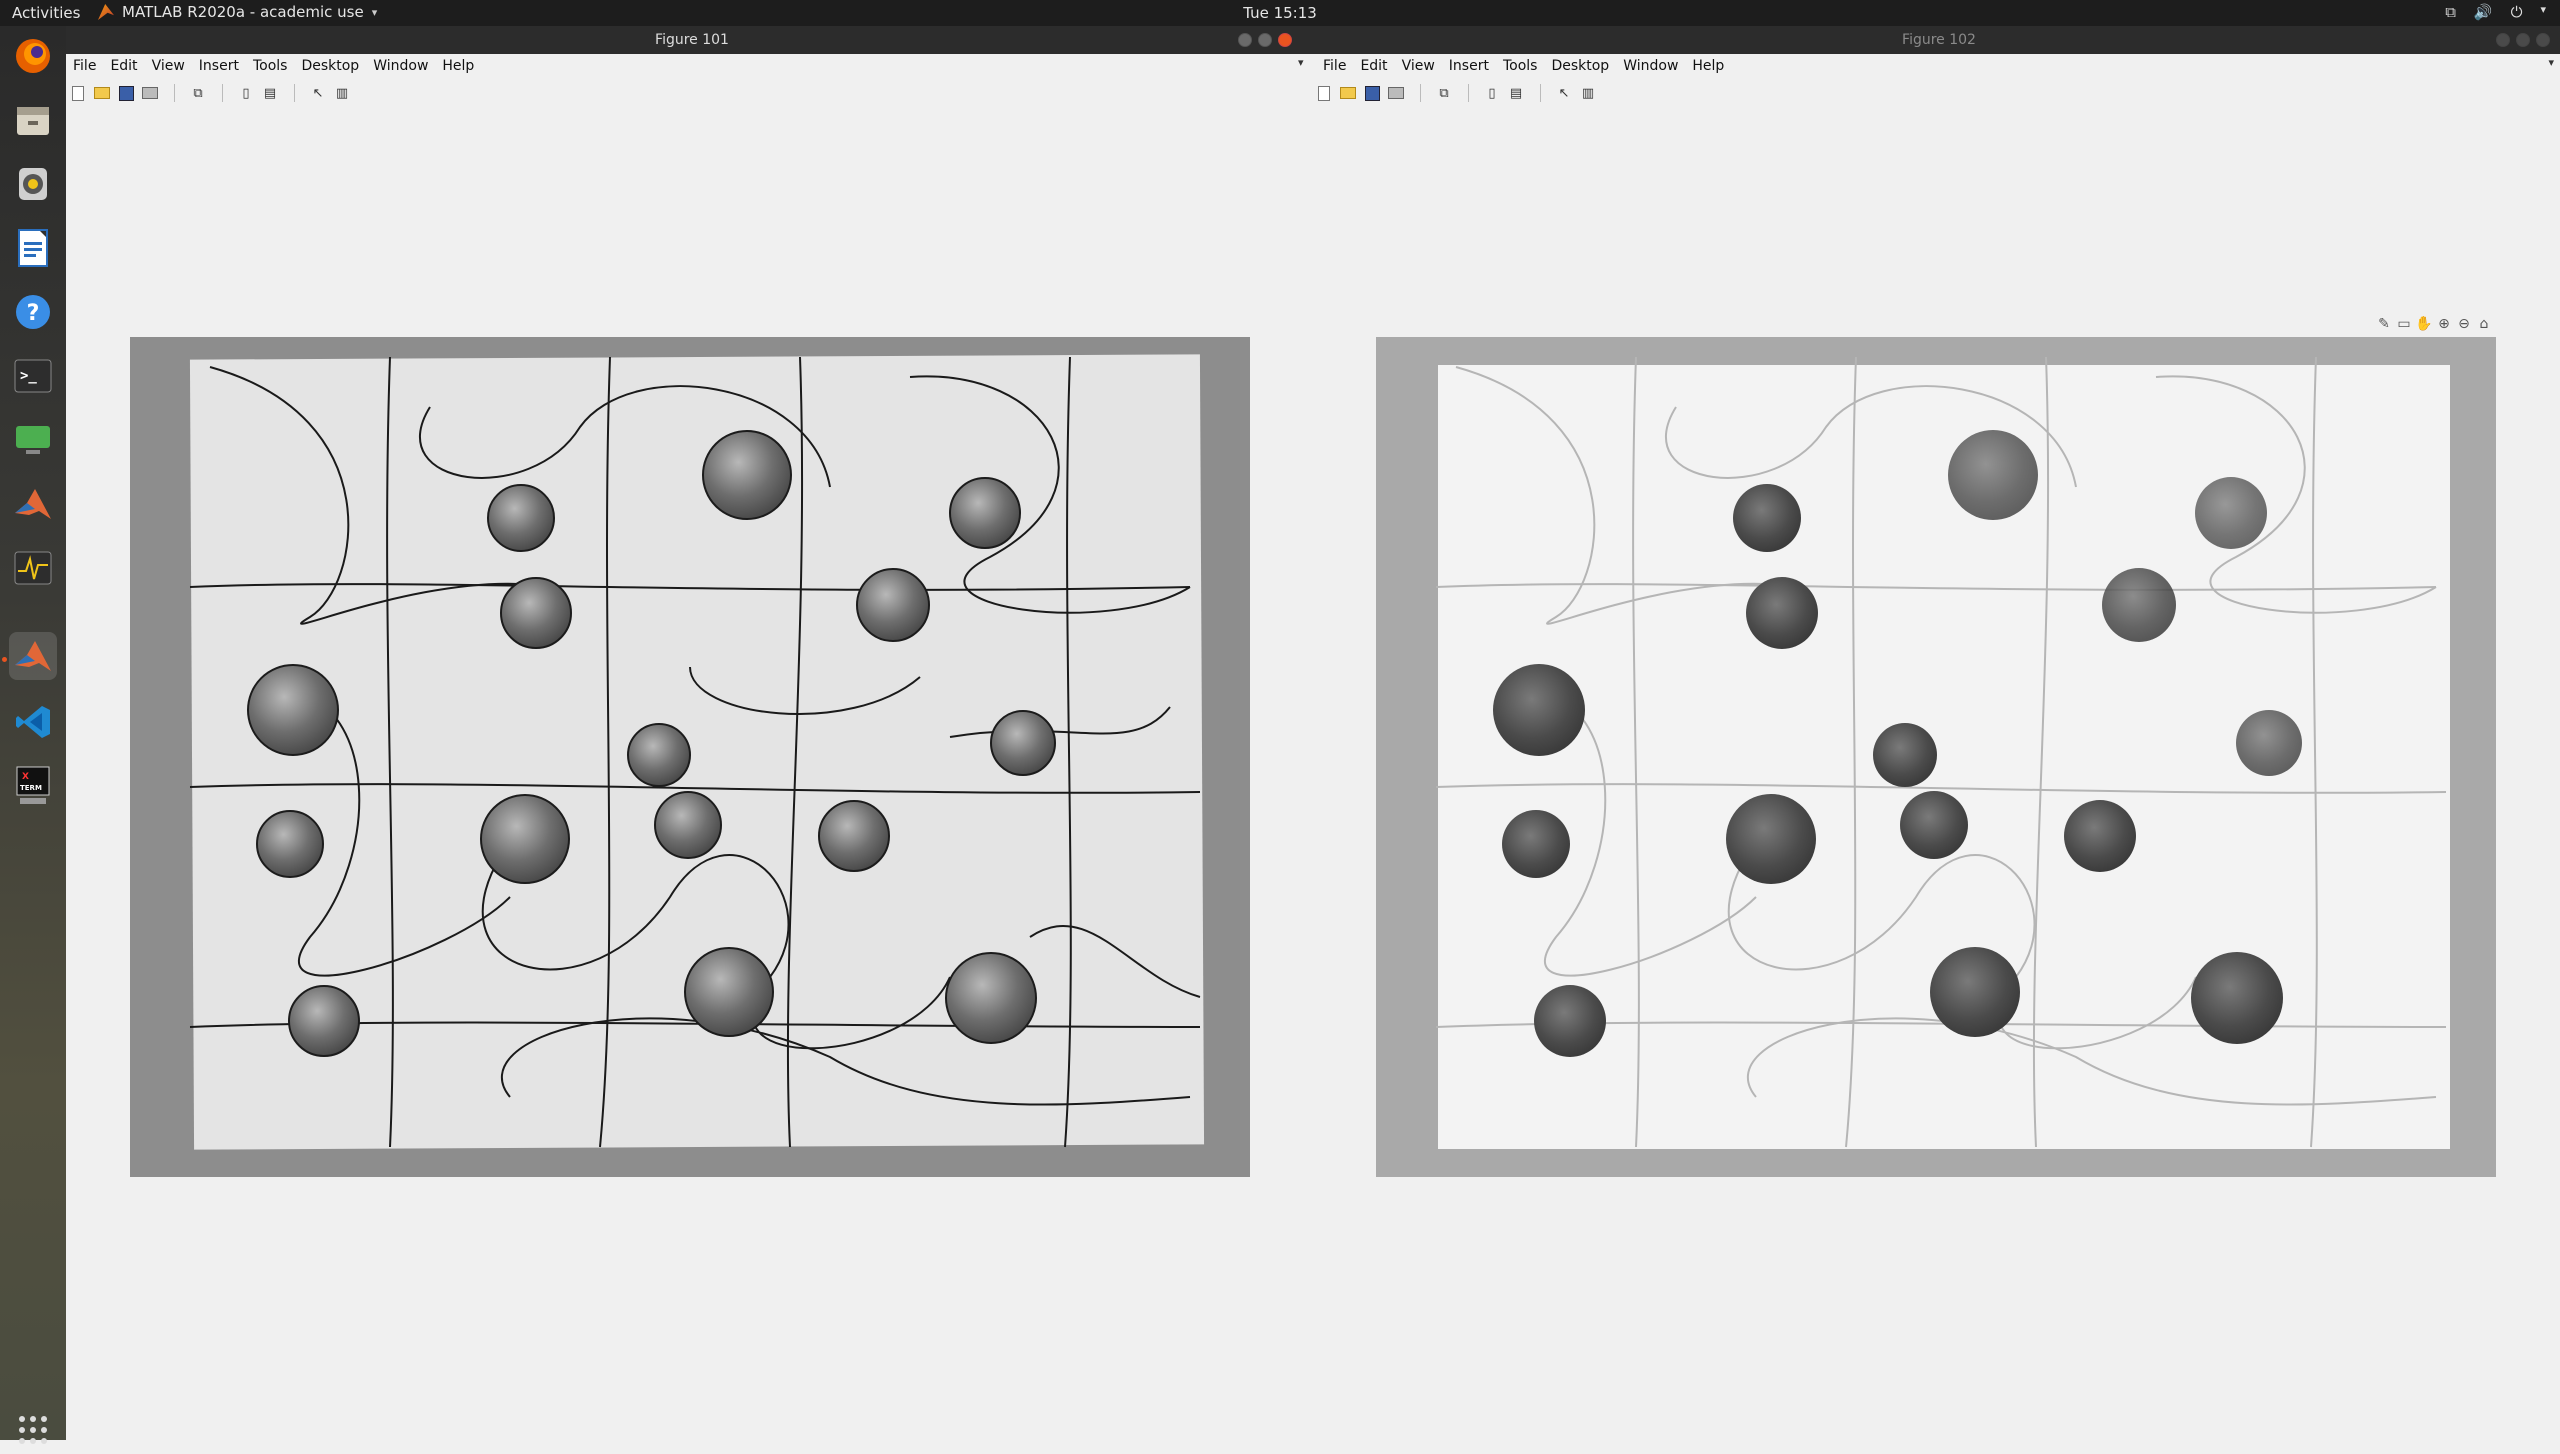 The image size is (2560, 1454). I want to click on running-indicator, so click(4, 659).